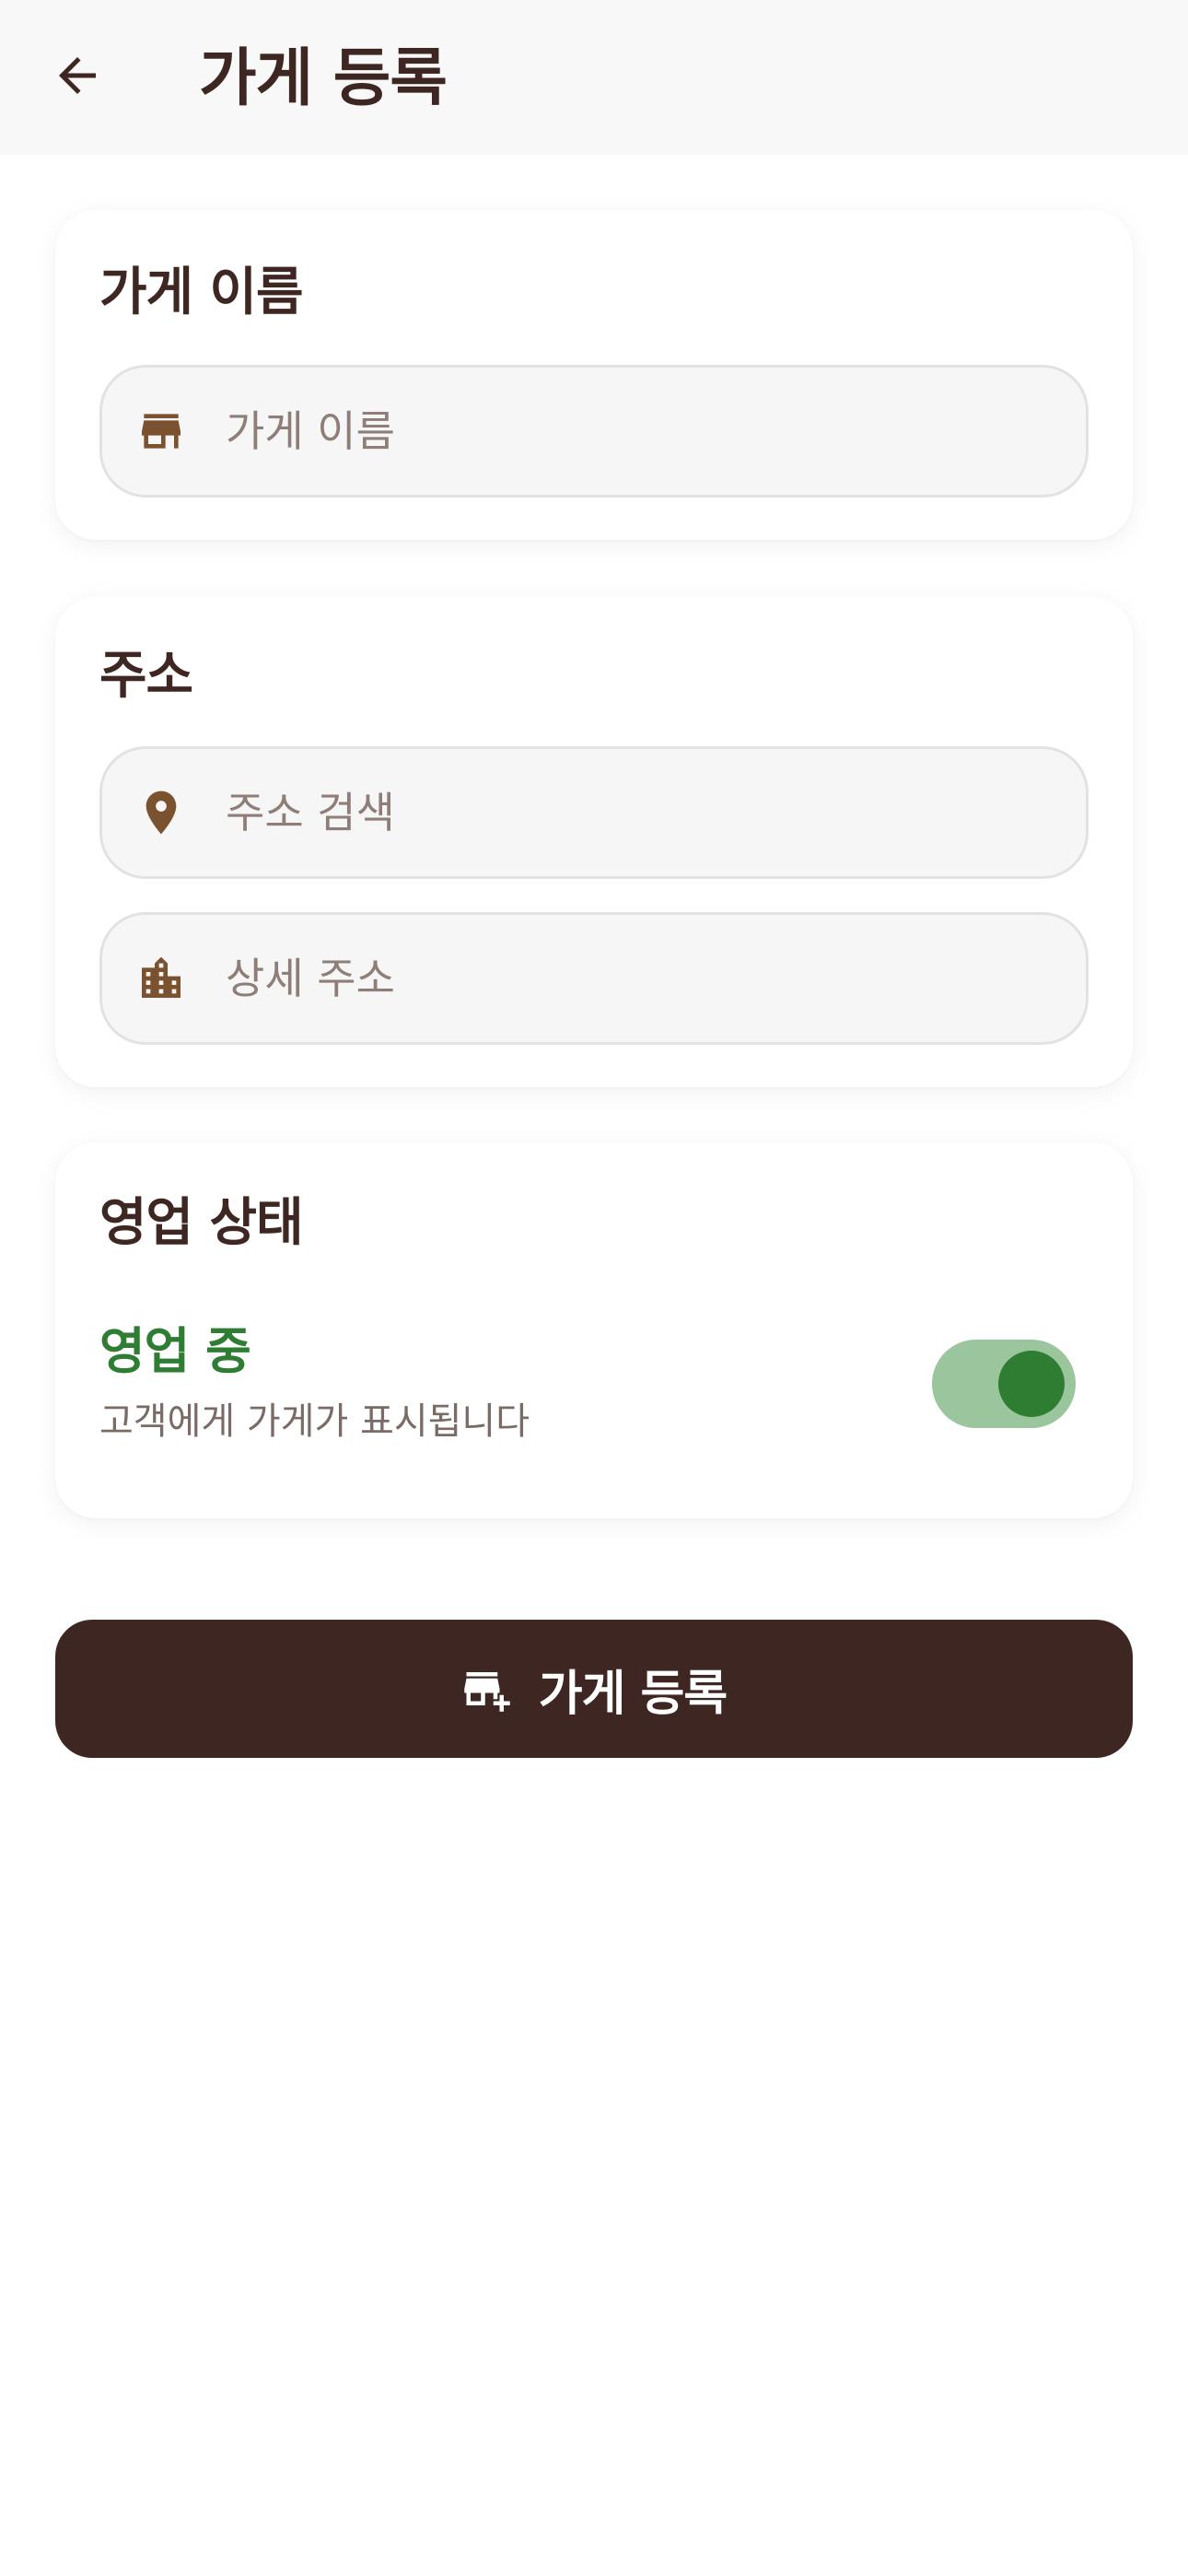 The image size is (1188, 2576). I want to click on business-status-section-title: 영업 상태, so click(201, 1223).